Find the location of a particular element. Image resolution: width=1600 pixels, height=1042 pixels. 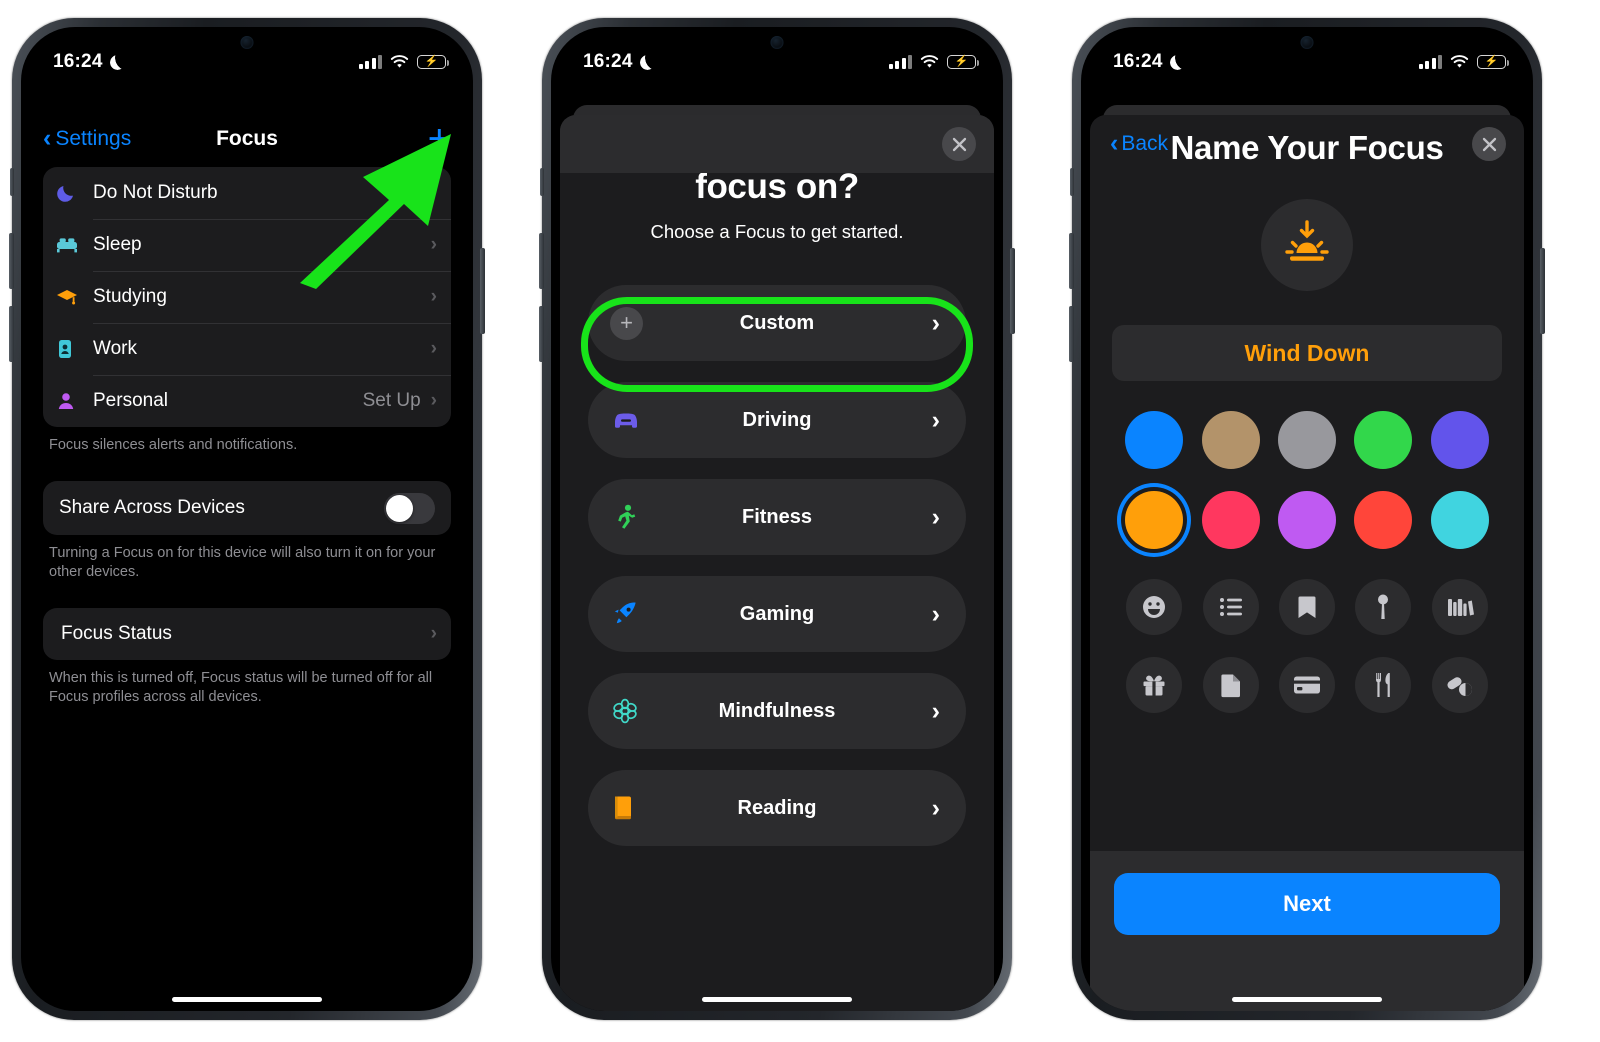

gift-icon is located at coordinates (1154, 685).